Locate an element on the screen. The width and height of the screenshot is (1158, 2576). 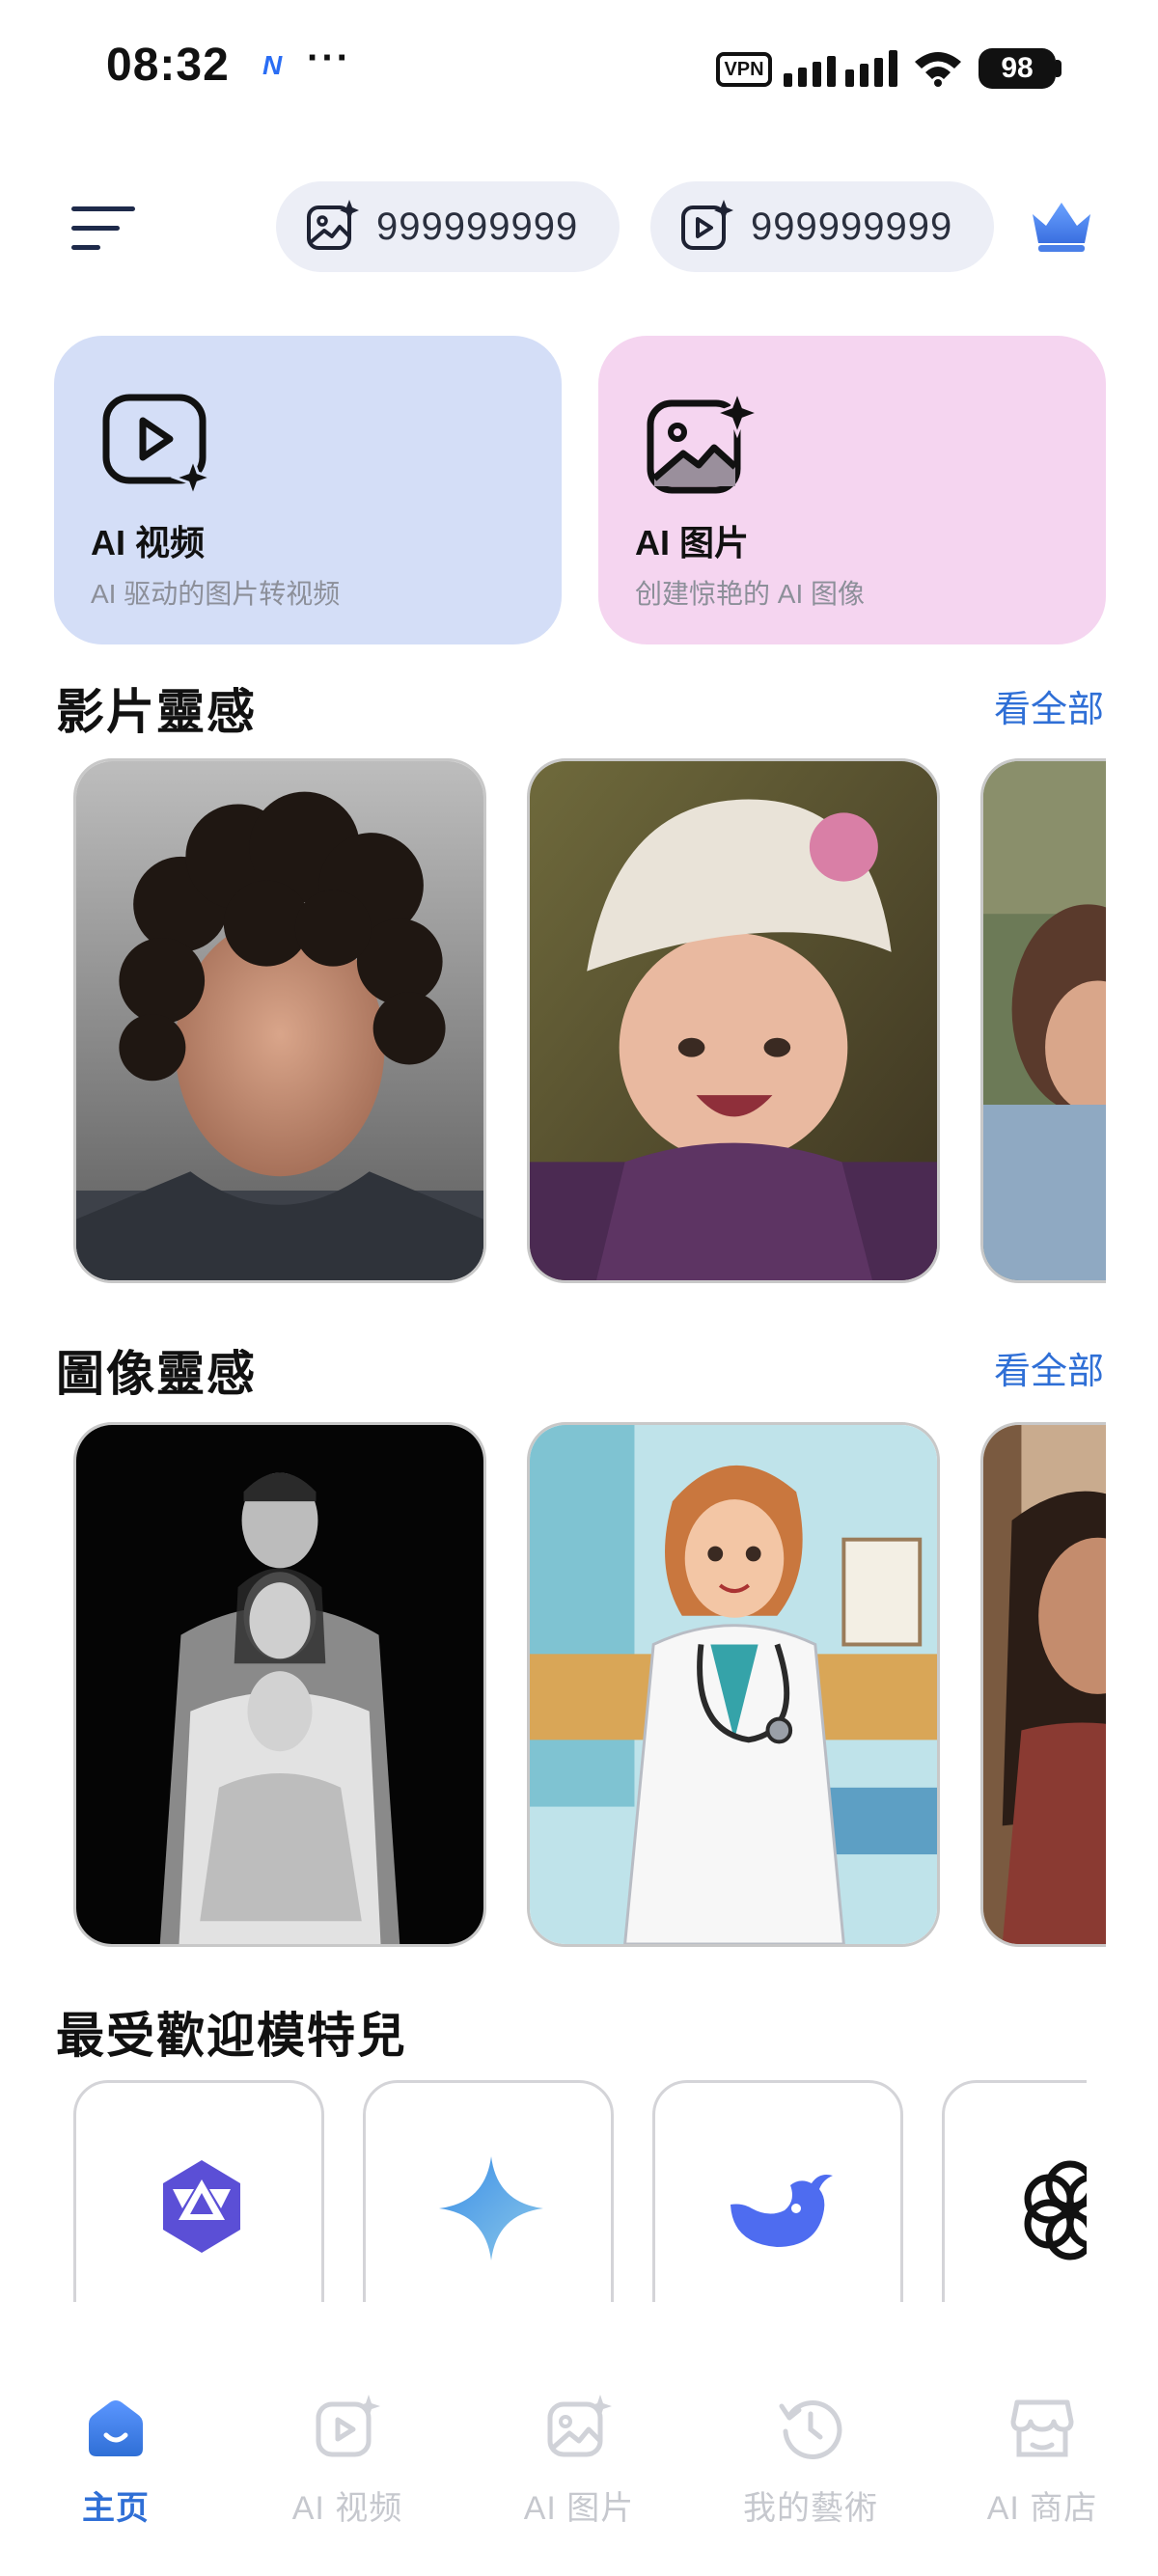
more-notifications-icon: ··· is located at coordinates (329, 58).